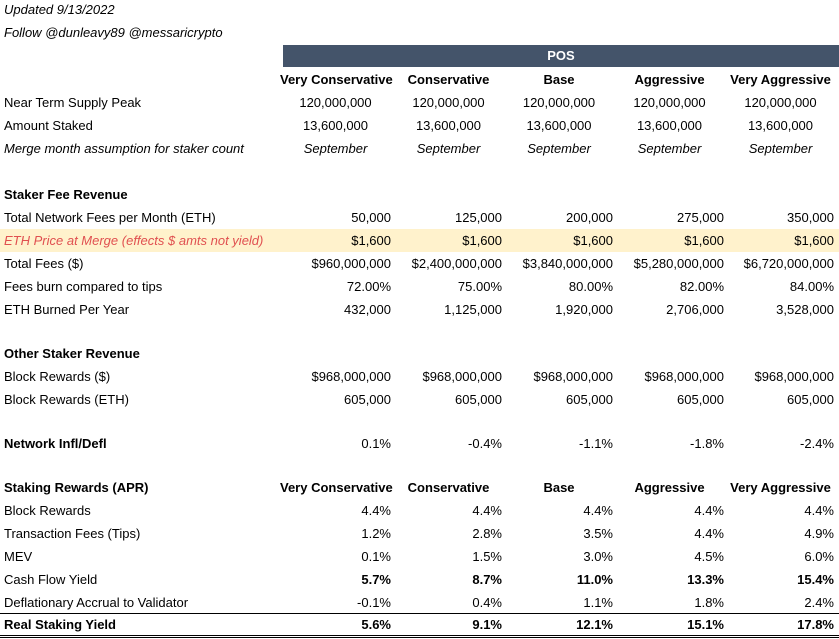  What do you see at coordinates (709, 602) in the screenshot?
I see `cell: 1.8%` at bounding box center [709, 602].